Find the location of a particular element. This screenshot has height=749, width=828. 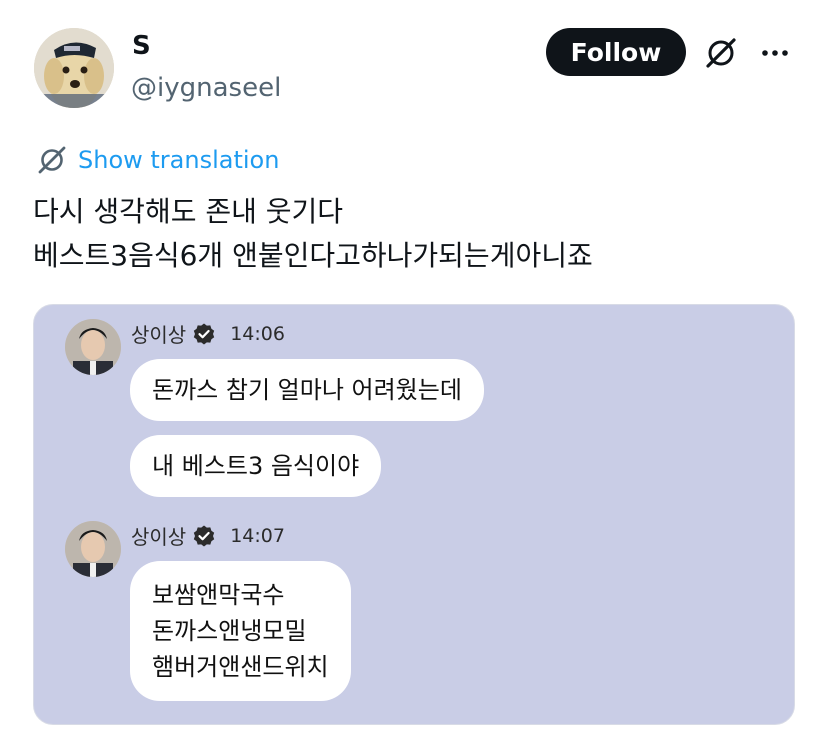

chat-bubble: 보쌈앤막국수 돈까스앤냉모밀 햄버거앤샌드위치 is located at coordinates (240, 631).